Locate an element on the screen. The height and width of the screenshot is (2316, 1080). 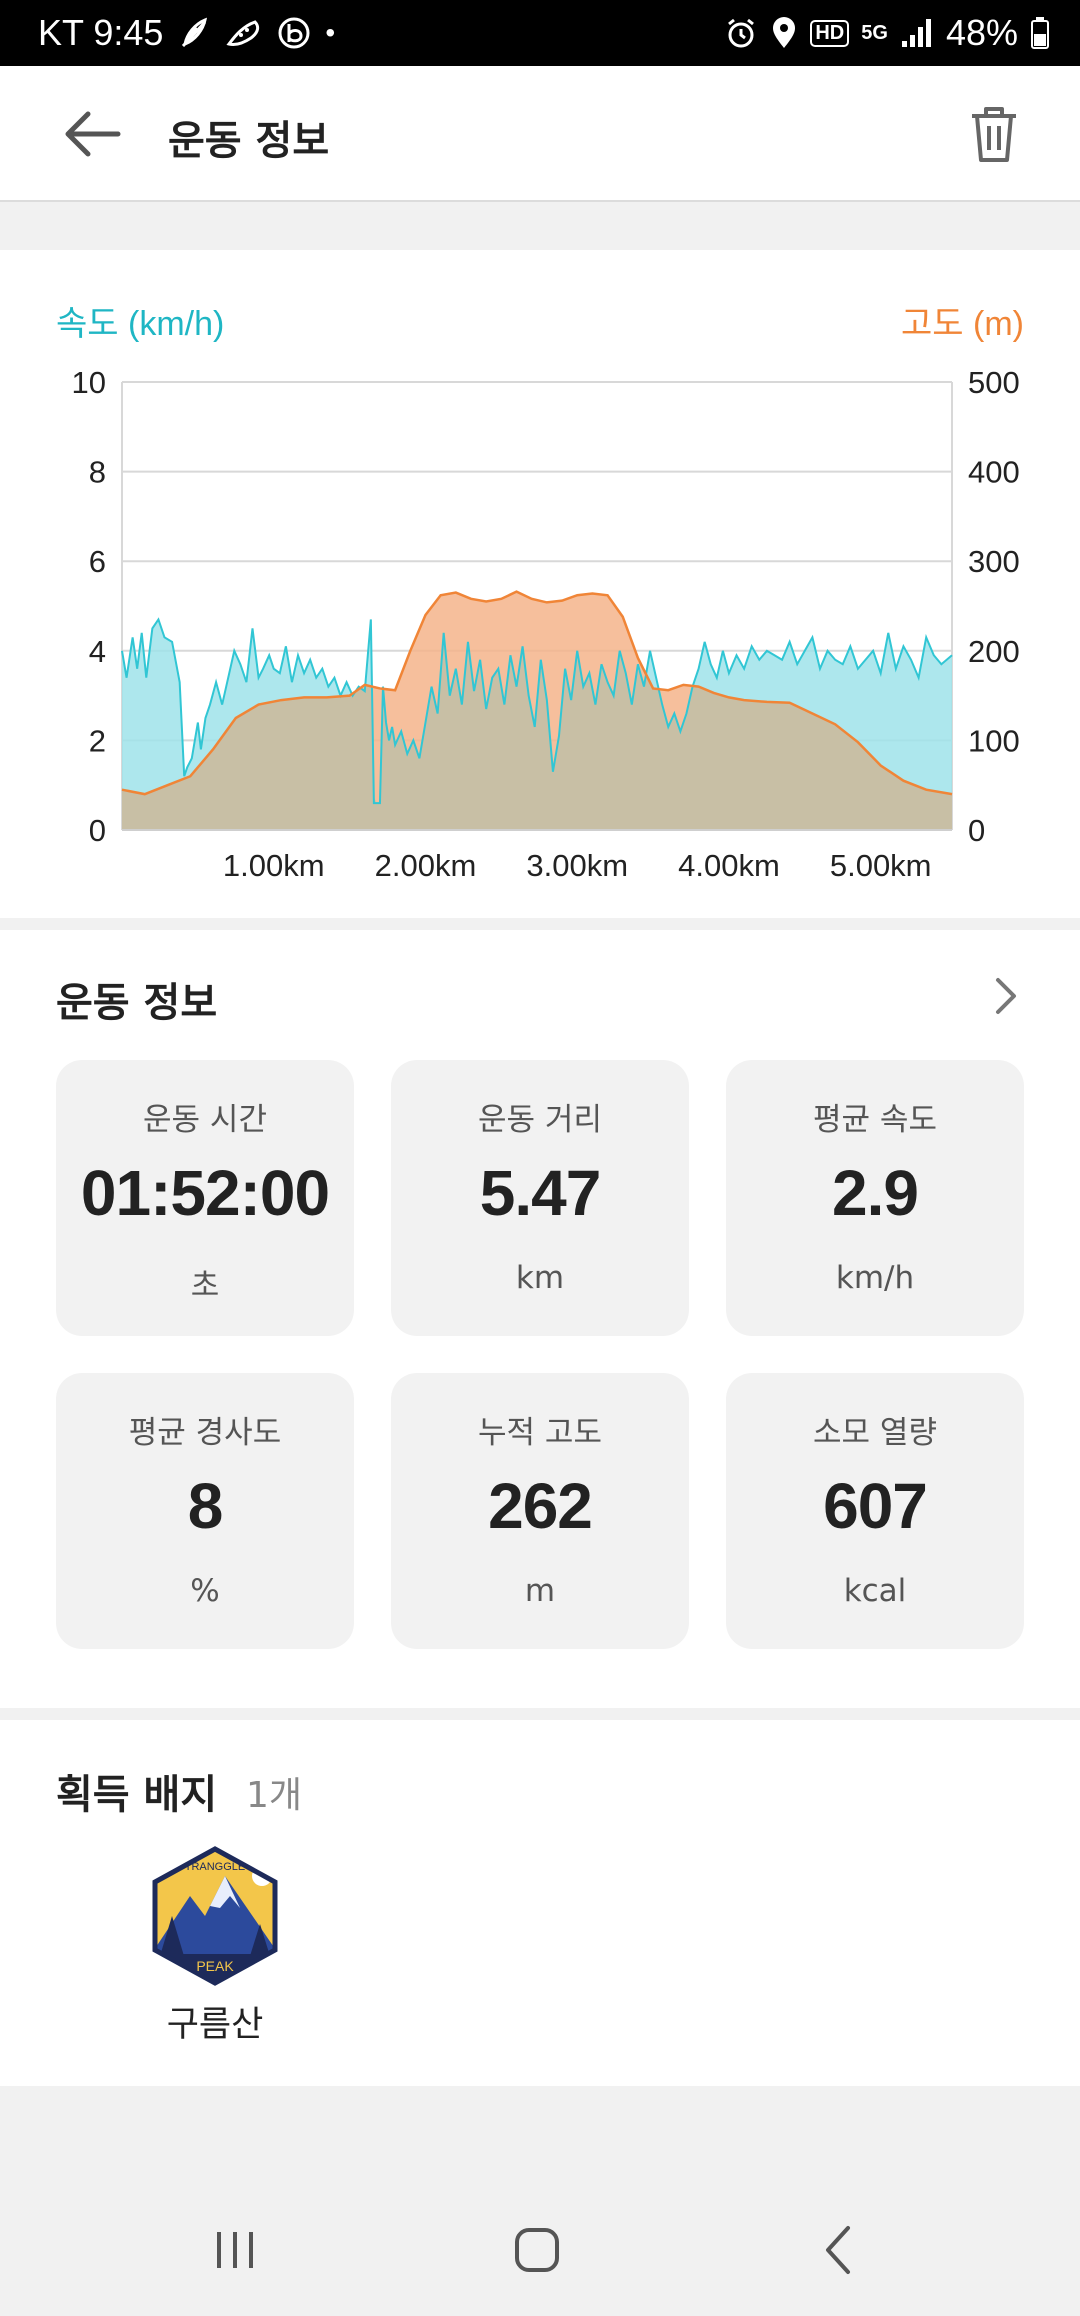
back-button is located at coordinates (94, 134).